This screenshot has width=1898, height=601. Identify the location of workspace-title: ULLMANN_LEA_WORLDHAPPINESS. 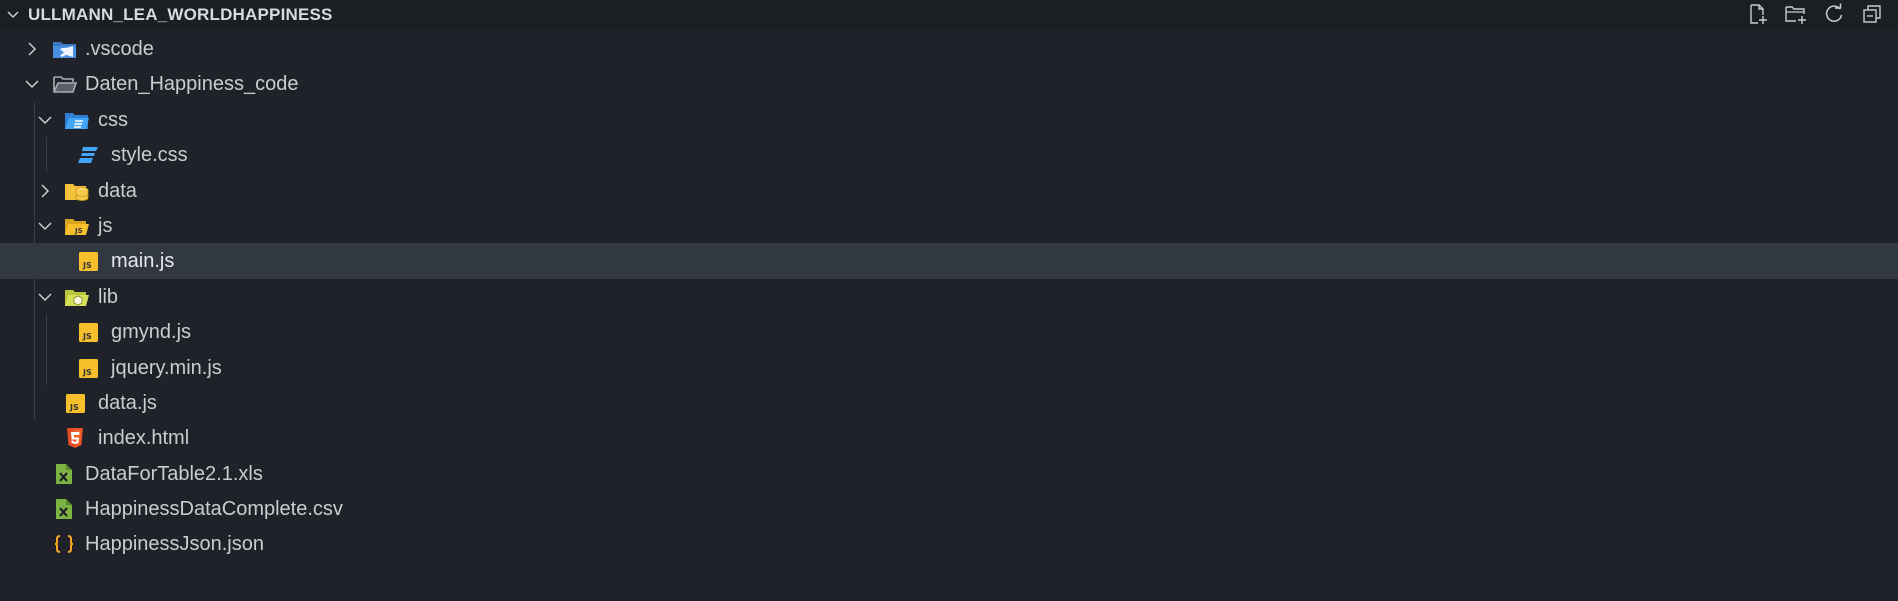
(180, 15).